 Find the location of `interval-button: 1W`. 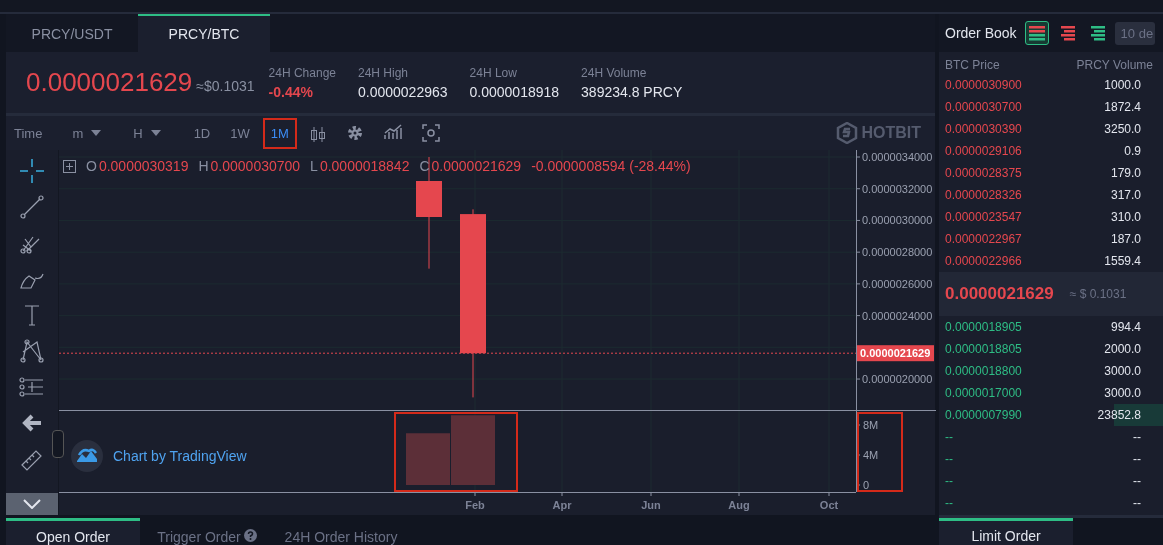

interval-button: 1W is located at coordinates (240, 133).